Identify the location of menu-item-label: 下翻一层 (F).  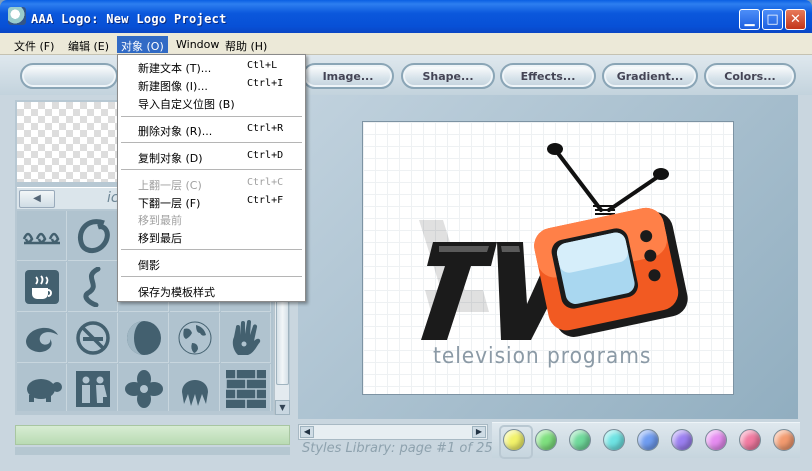
(169, 203).